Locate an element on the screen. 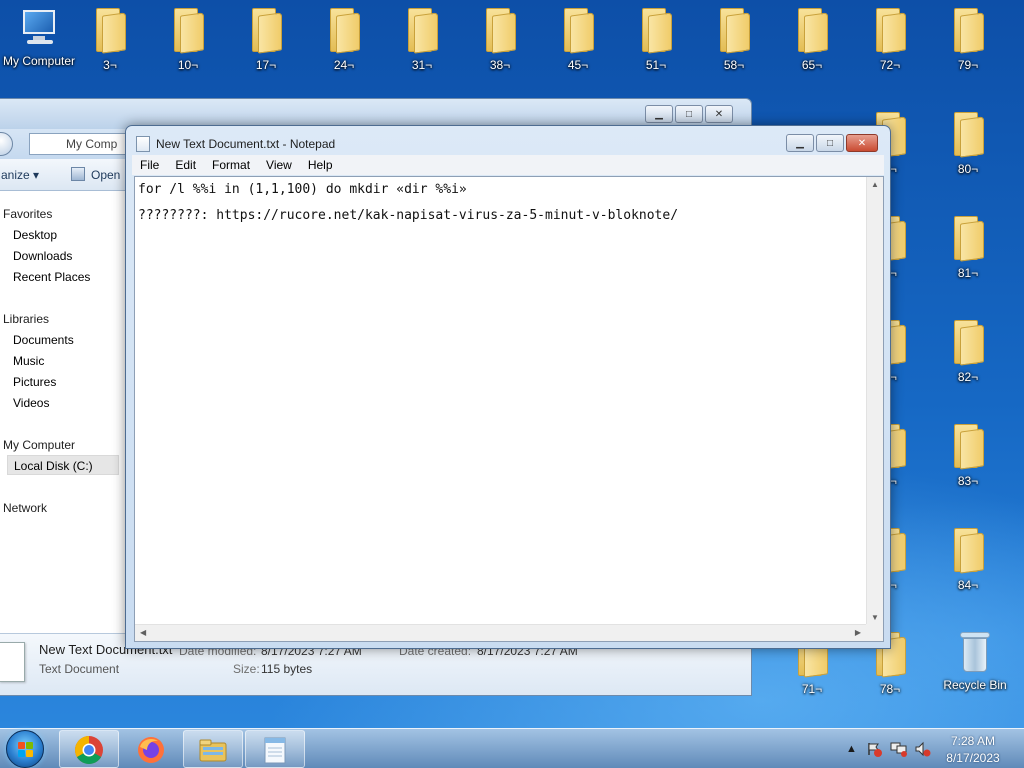 The width and height of the screenshot is (1024, 768). desktop-folder: 82¬ is located at coordinates (968, 352).